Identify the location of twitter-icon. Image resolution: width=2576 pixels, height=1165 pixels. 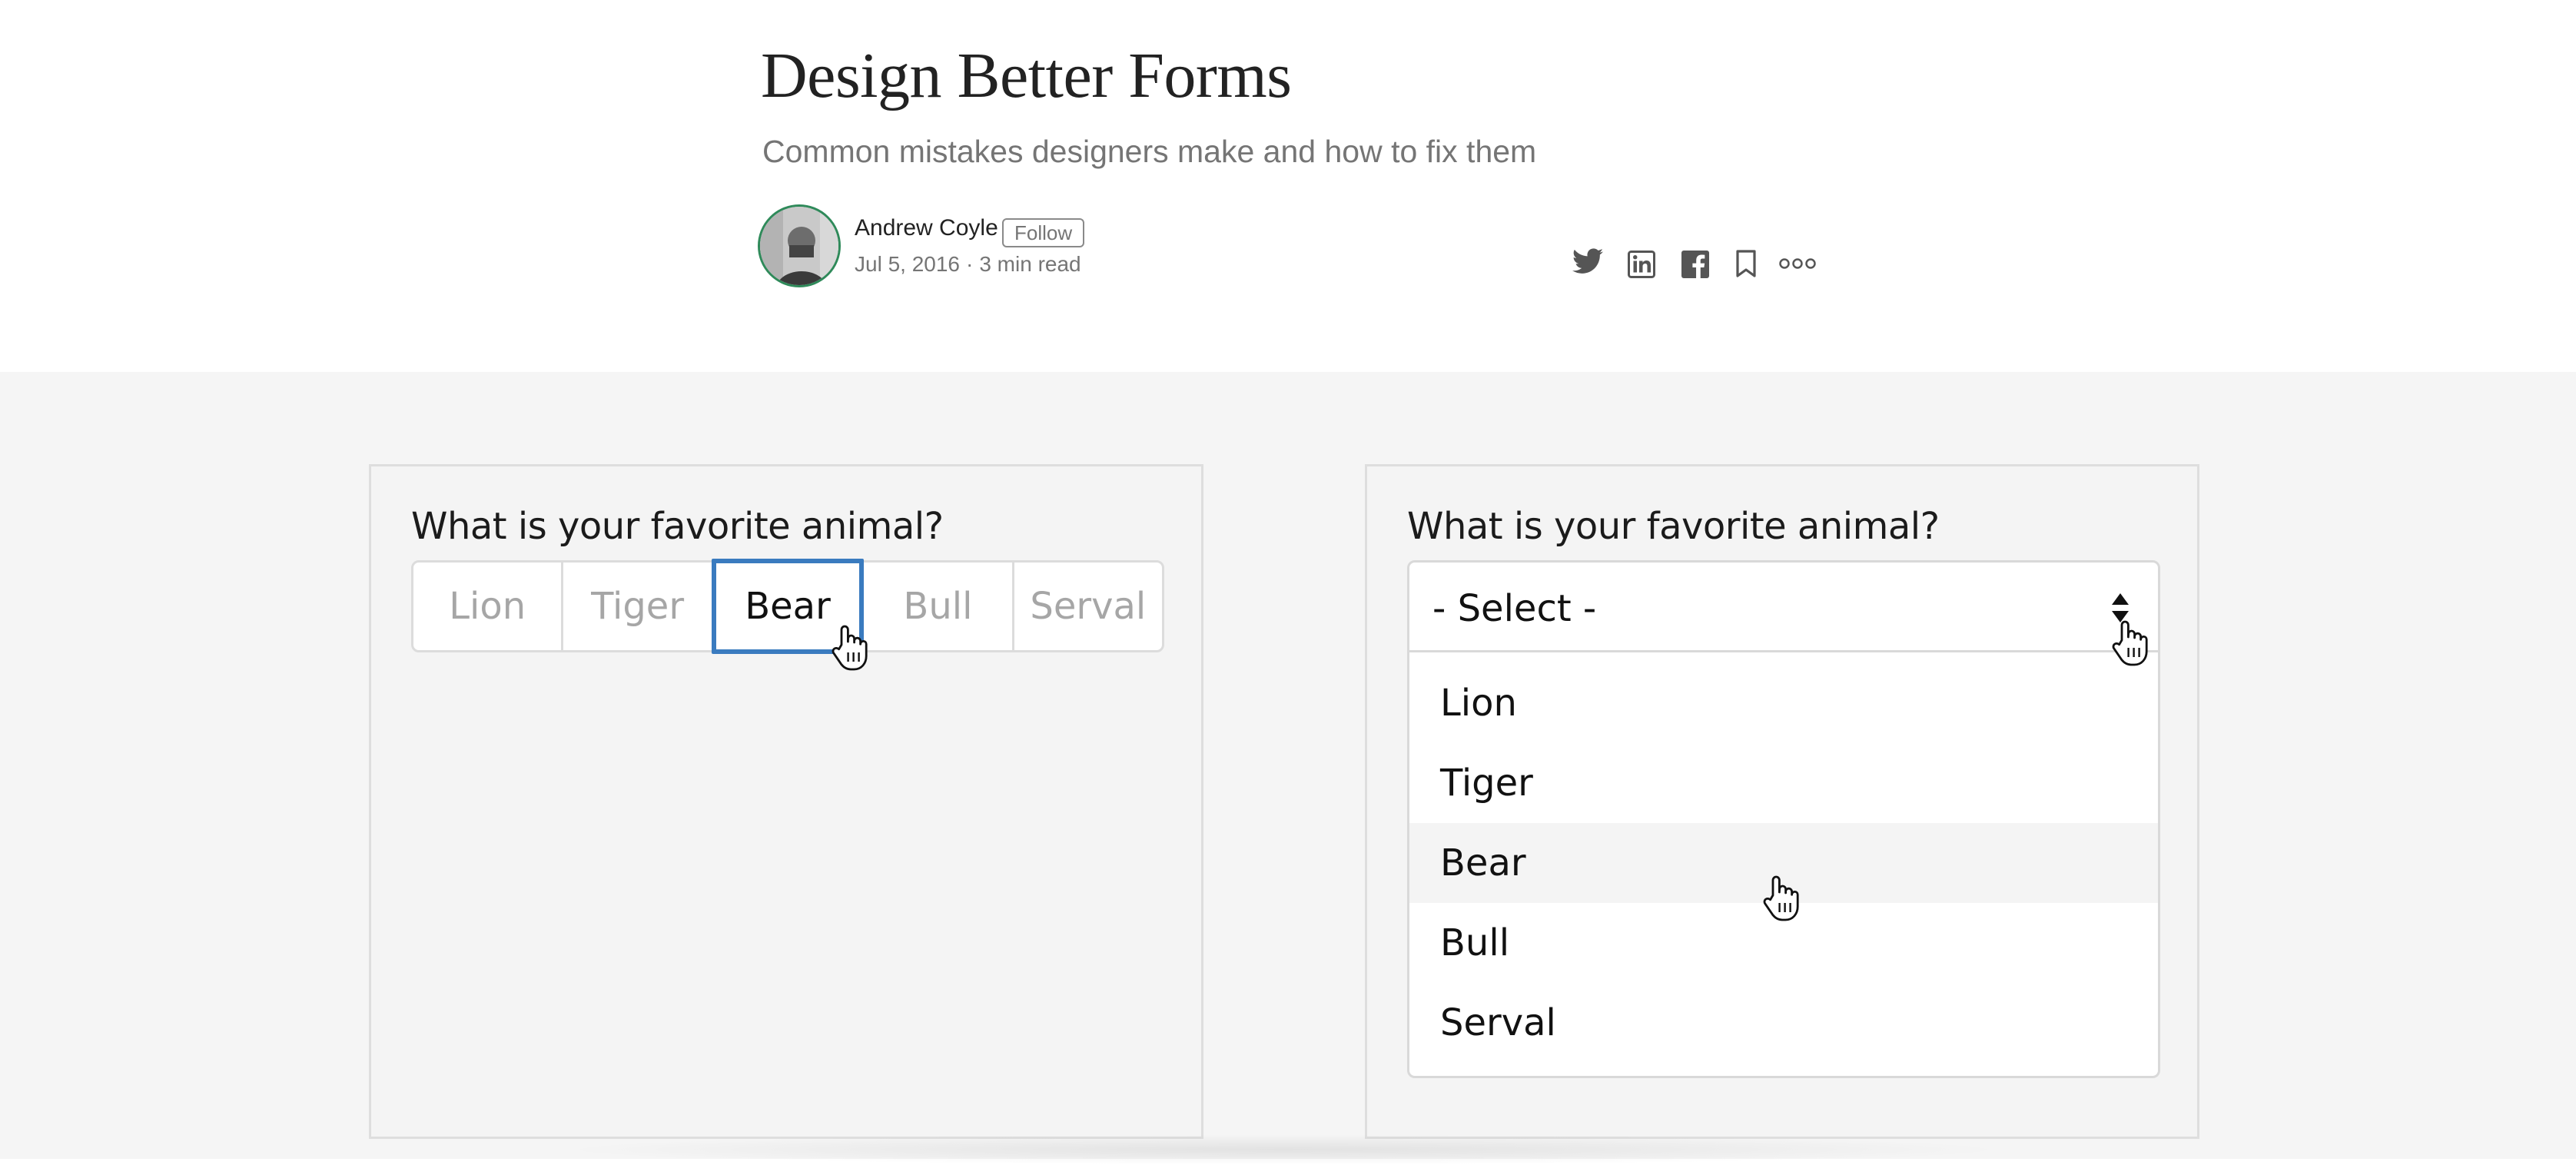
(1587, 261).